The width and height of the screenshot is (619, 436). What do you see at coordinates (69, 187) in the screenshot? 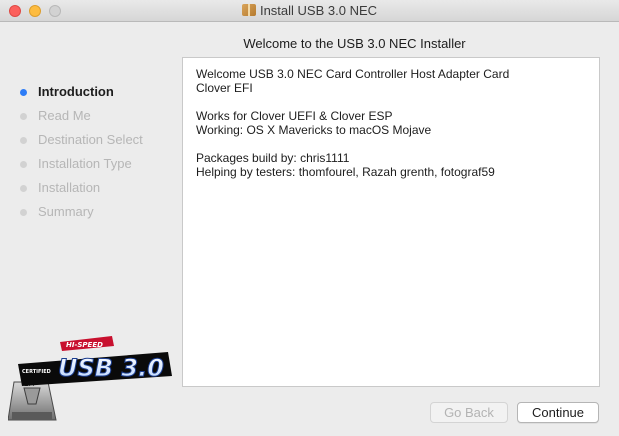
I see `step-label: Installation` at bounding box center [69, 187].